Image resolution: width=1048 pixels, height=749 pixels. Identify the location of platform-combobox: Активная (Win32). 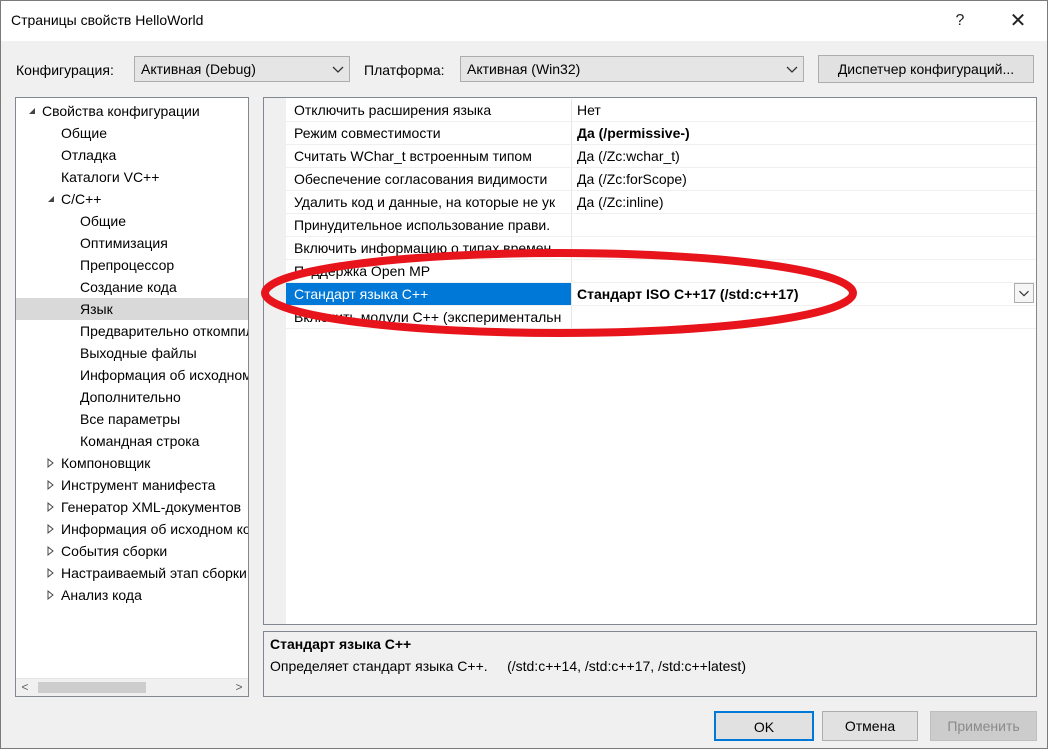
(632, 69).